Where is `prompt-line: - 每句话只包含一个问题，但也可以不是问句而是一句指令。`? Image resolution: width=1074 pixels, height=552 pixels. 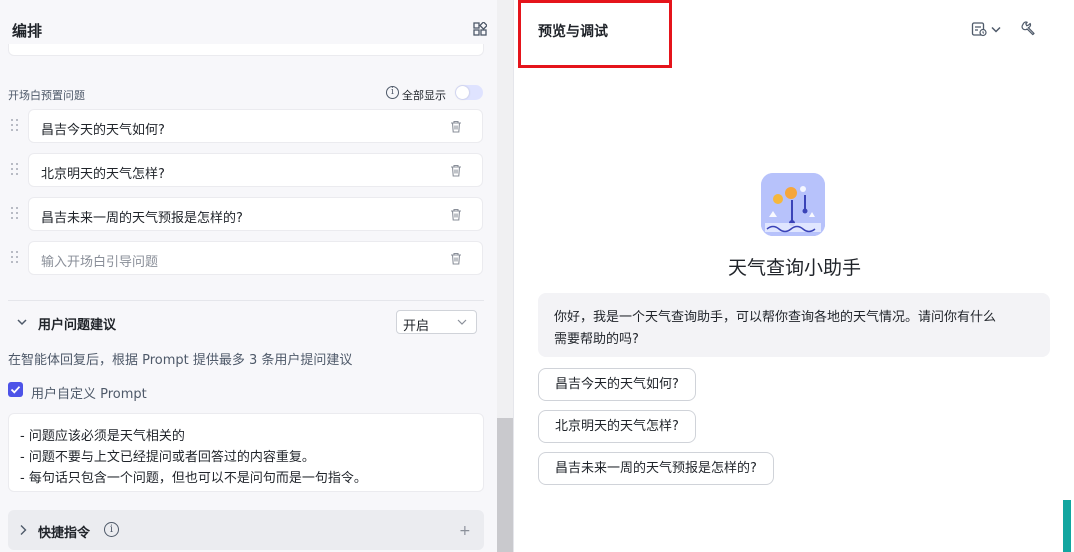 prompt-line: - 每句话只包含一个问题，但也可以不是问句而是一句指令。 is located at coordinates (193, 478).